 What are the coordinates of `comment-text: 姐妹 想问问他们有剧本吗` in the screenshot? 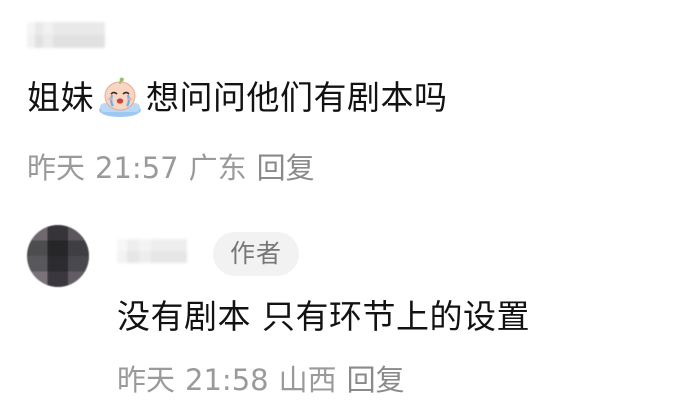 It's located at (237, 98).